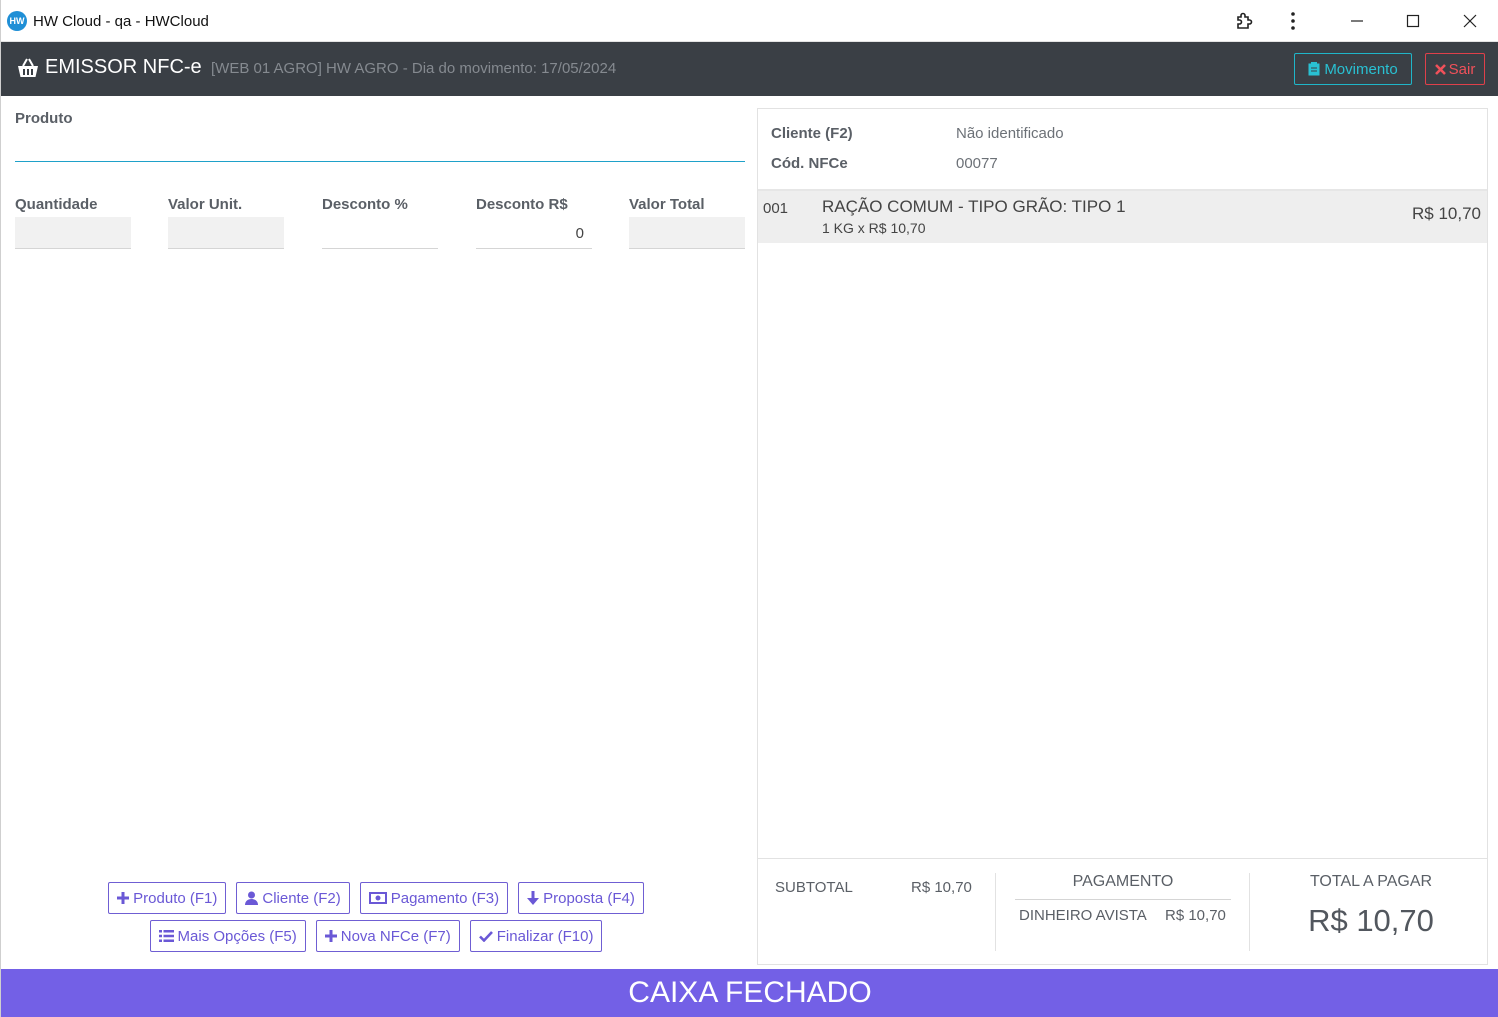 The image size is (1498, 1017). I want to click on app-name: EMISSOR NFC-e, so click(123, 67).